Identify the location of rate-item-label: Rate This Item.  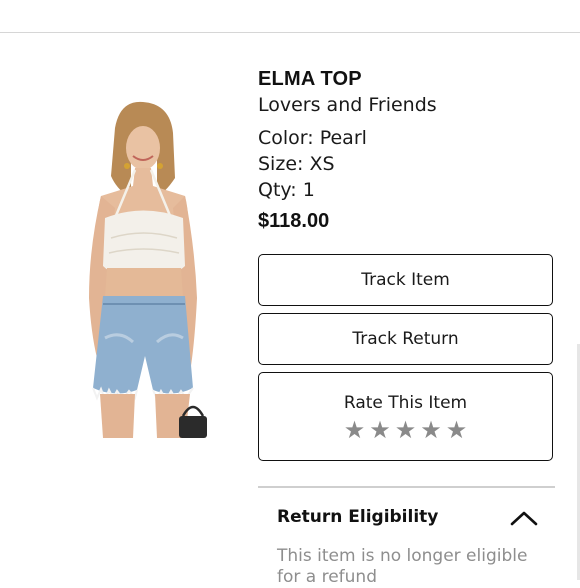
(405, 402).